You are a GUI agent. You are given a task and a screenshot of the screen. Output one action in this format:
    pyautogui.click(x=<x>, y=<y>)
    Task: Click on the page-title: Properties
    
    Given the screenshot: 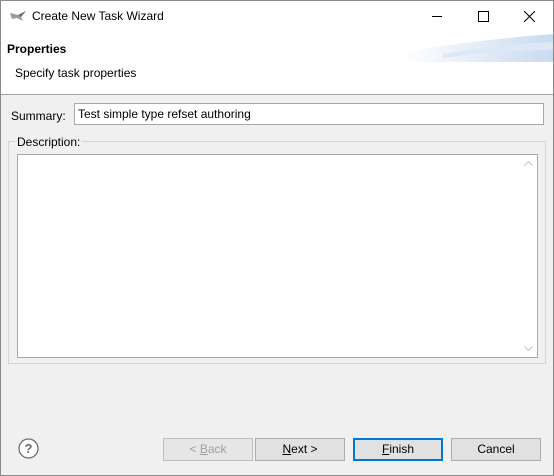 What is the action you would take?
    pyautogui.click(x=37, y=49)
    